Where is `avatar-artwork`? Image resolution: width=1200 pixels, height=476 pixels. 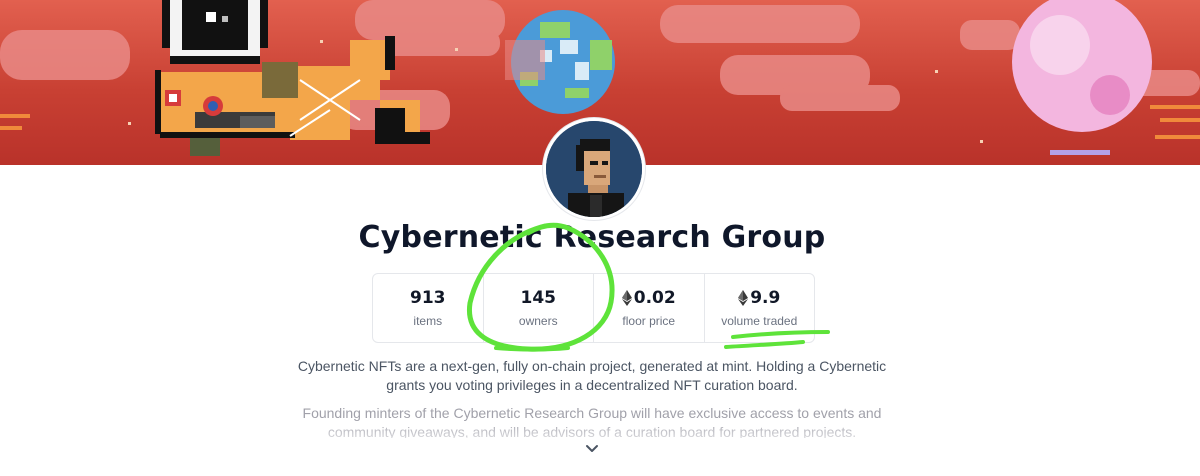 avatar-artwork is located at coordinates (594, 169).